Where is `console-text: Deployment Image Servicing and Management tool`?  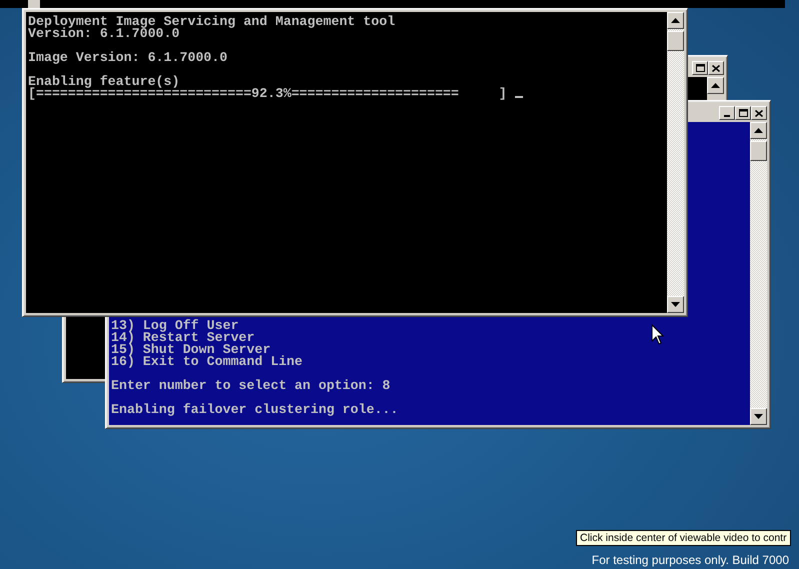
console-text: Deployment Image Servicing and Management tool is located at coordinates (212, 21).